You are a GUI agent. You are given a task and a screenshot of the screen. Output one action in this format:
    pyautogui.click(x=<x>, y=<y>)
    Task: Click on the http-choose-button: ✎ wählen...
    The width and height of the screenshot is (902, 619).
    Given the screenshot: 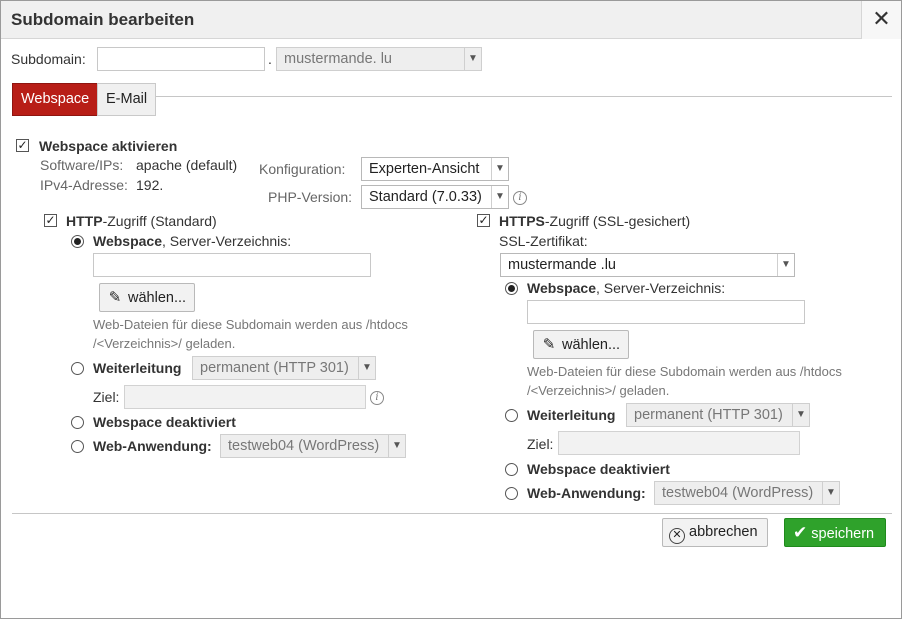 What is the action you would take?
    pyautogui.click(x=147, y=297)
    